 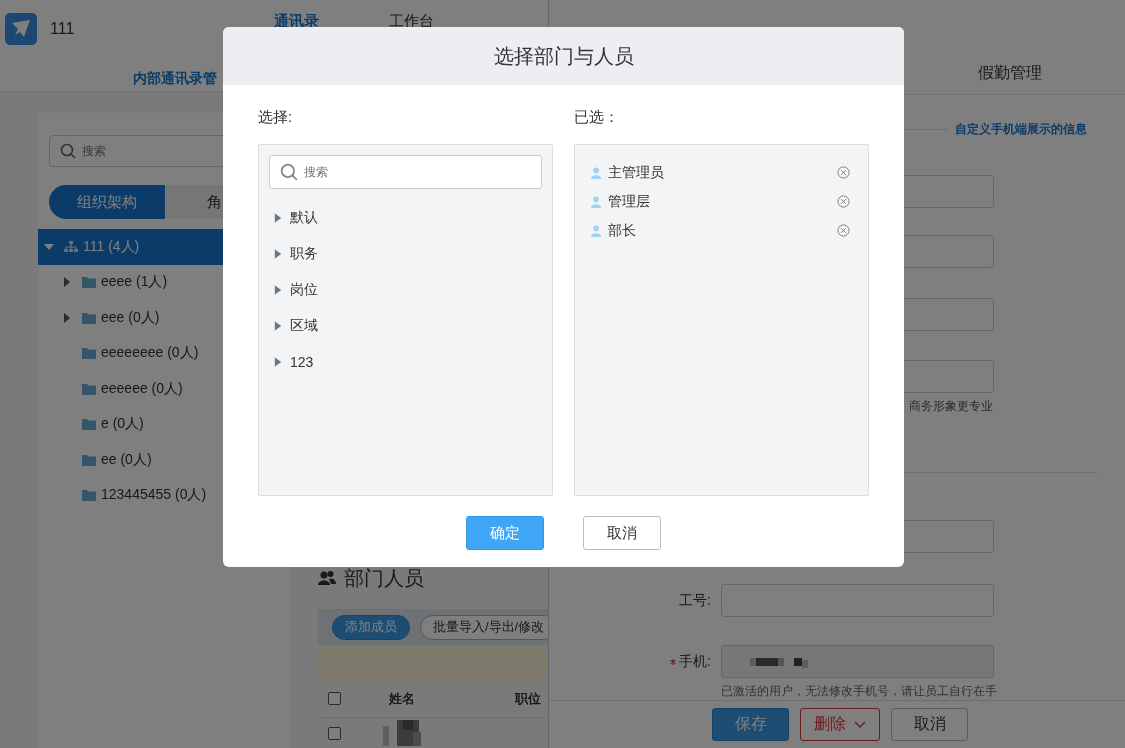 What do you see at coordinates (412, 21) in the screenshot?
I see `nav-tab: 工作台` at bounding box center [412, 21].